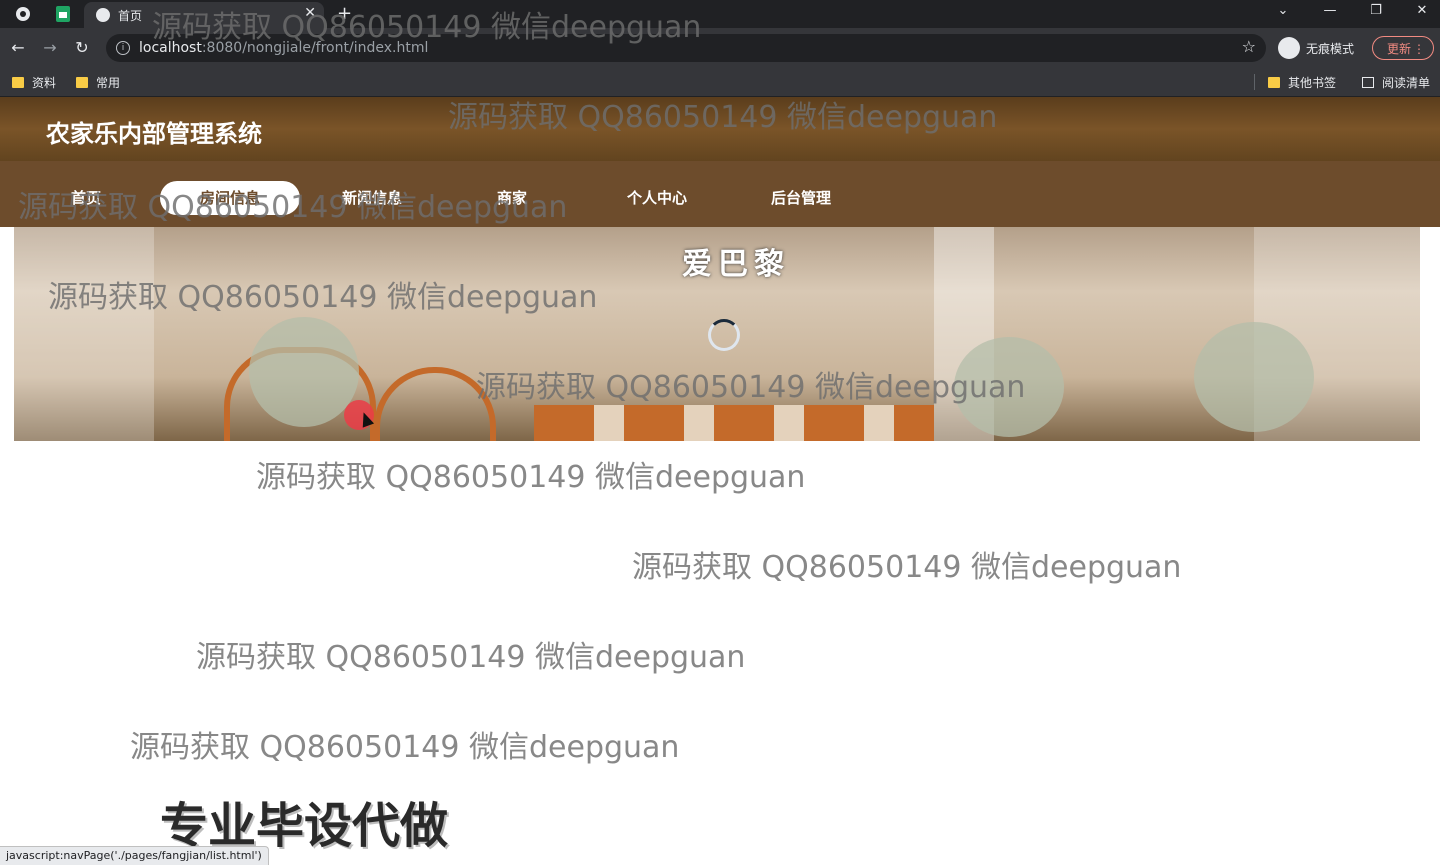  Describe the element at coordinates (130, 16) in the screenshot. I see `tab-title: 首页` at that location.